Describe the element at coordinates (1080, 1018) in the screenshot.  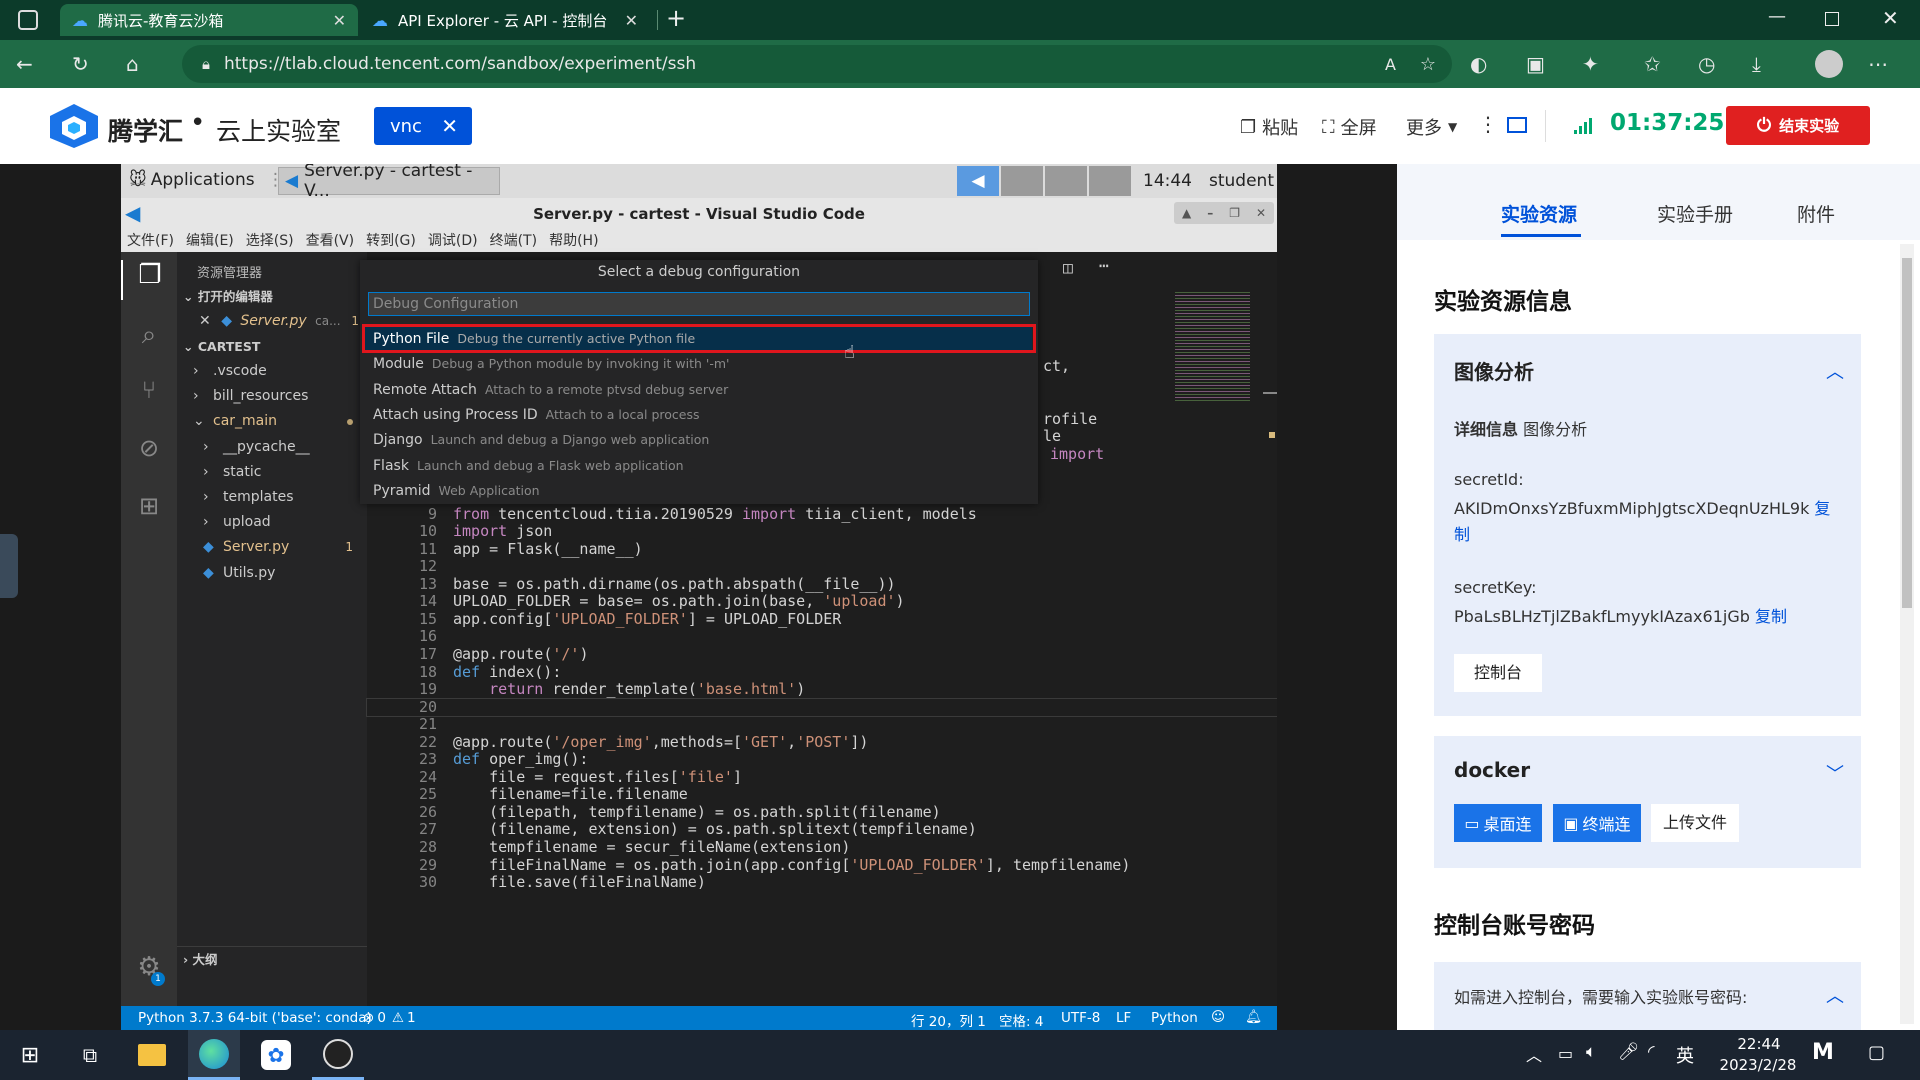
I see `encoding: UTF-8` at that location.